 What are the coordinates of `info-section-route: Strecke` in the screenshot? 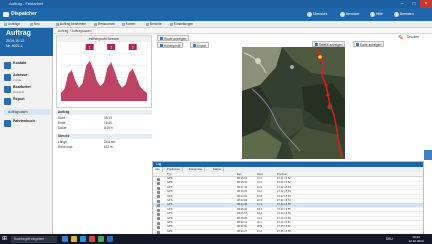 It's located at (104, 136).